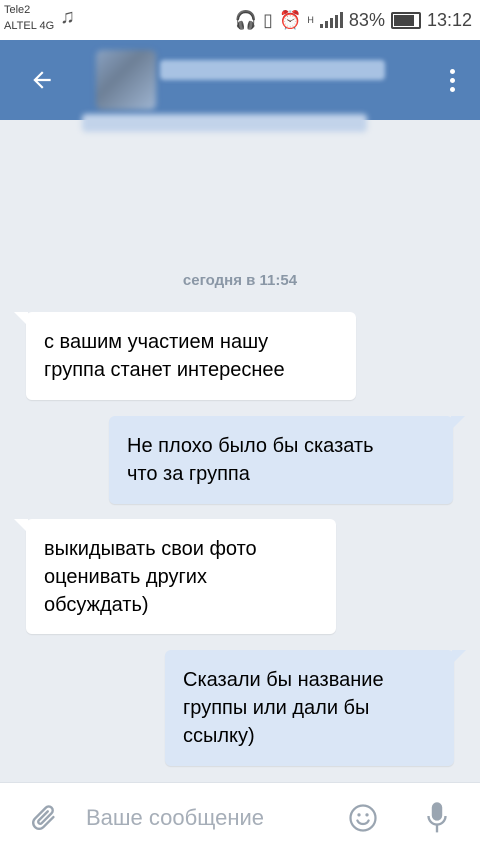  I want to click on chat-header, so click(240, 86).